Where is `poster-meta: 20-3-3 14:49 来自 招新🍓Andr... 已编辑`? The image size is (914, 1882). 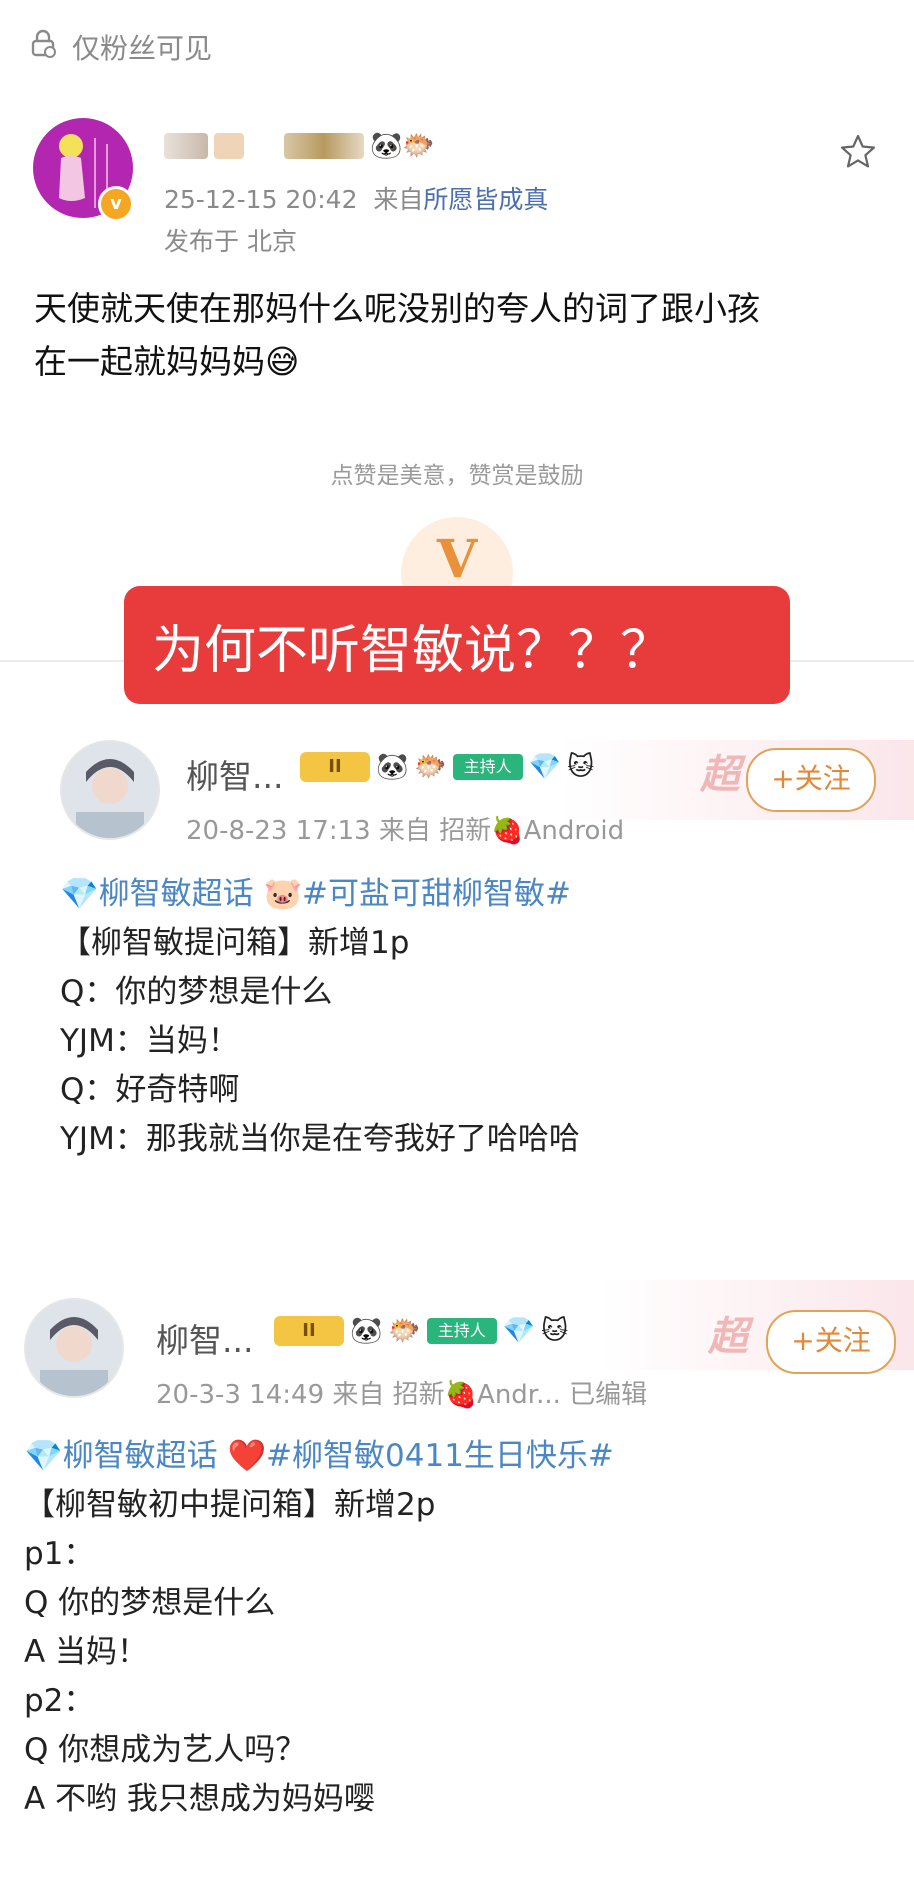 poster-meta: 20-3-3 14:49 来自 招新🍓Andr... 已编辑 is located at coordinates (402, 1395).